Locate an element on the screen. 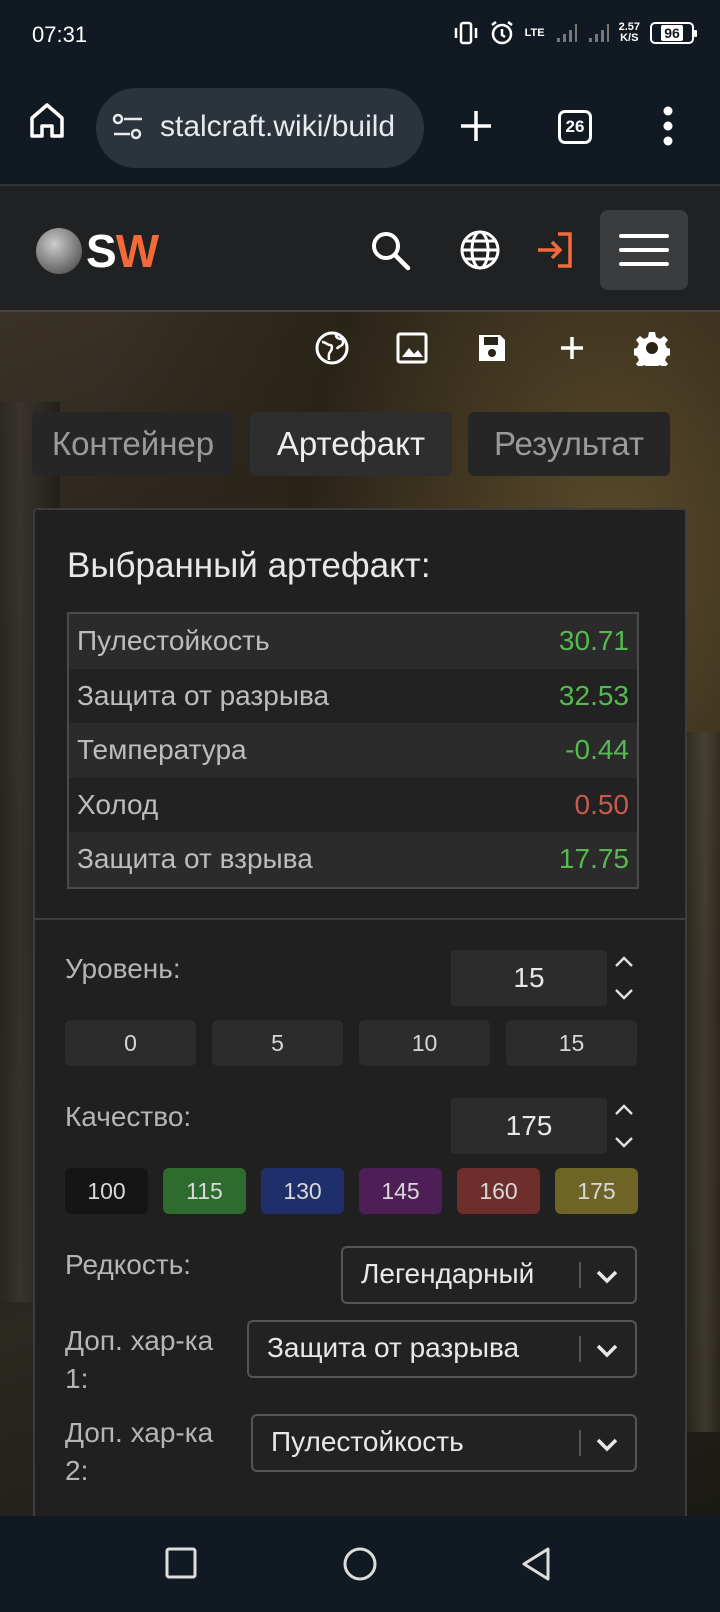  save-icon is located at coordinates (492, 348).